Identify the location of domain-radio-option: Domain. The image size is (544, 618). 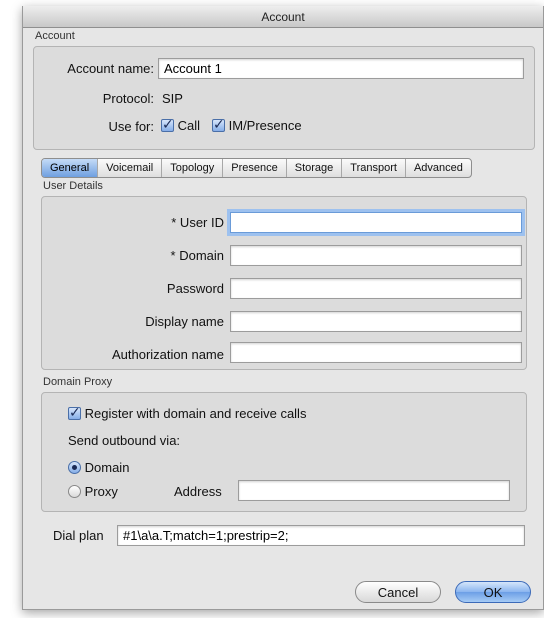
(98, 467).